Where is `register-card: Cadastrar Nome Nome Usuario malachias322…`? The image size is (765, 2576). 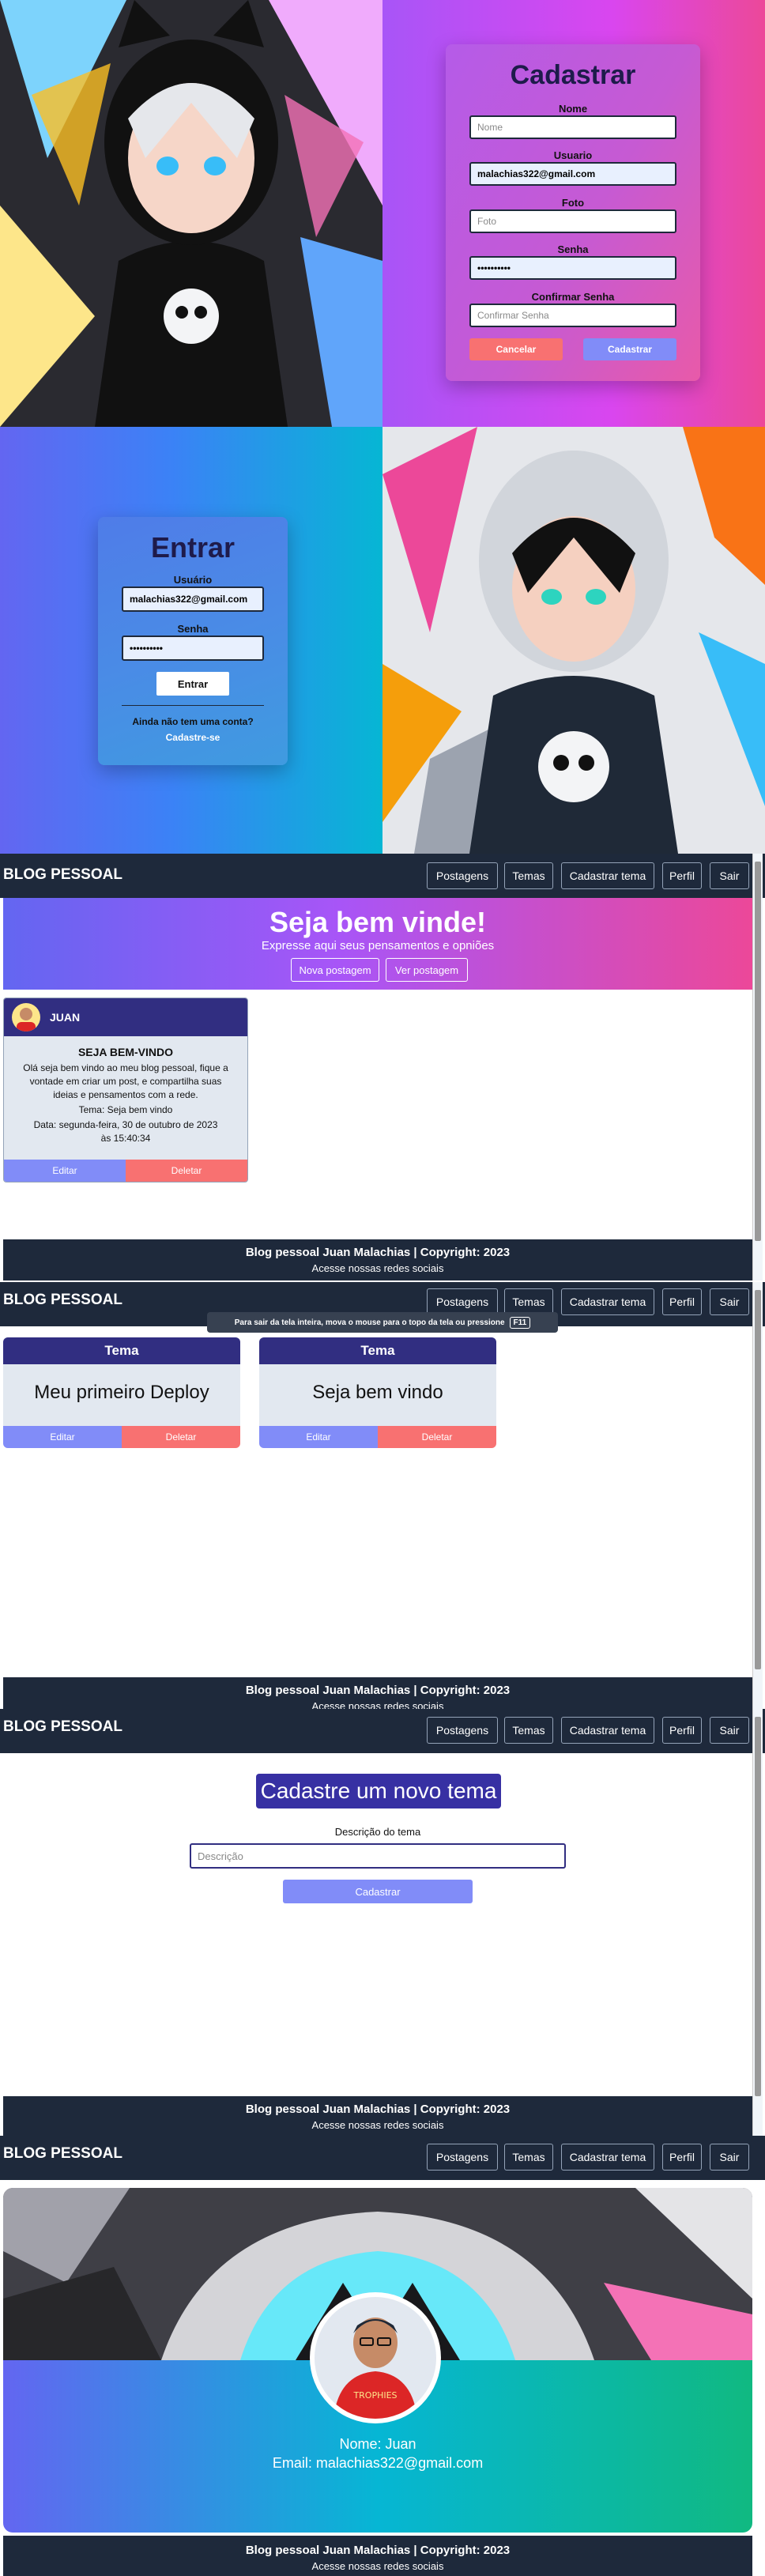
register-card: Cadastrar Nome Nome Usuario malachias322… is located at coordinates (573, 212).